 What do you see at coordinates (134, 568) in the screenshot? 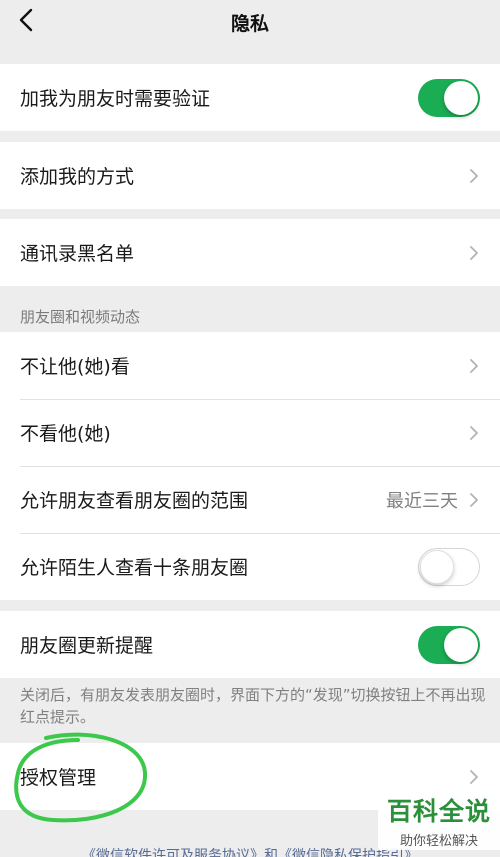
I see `strangers-label: 允许陌生人查看十条朋友圈` at bounding box center [134, 568].